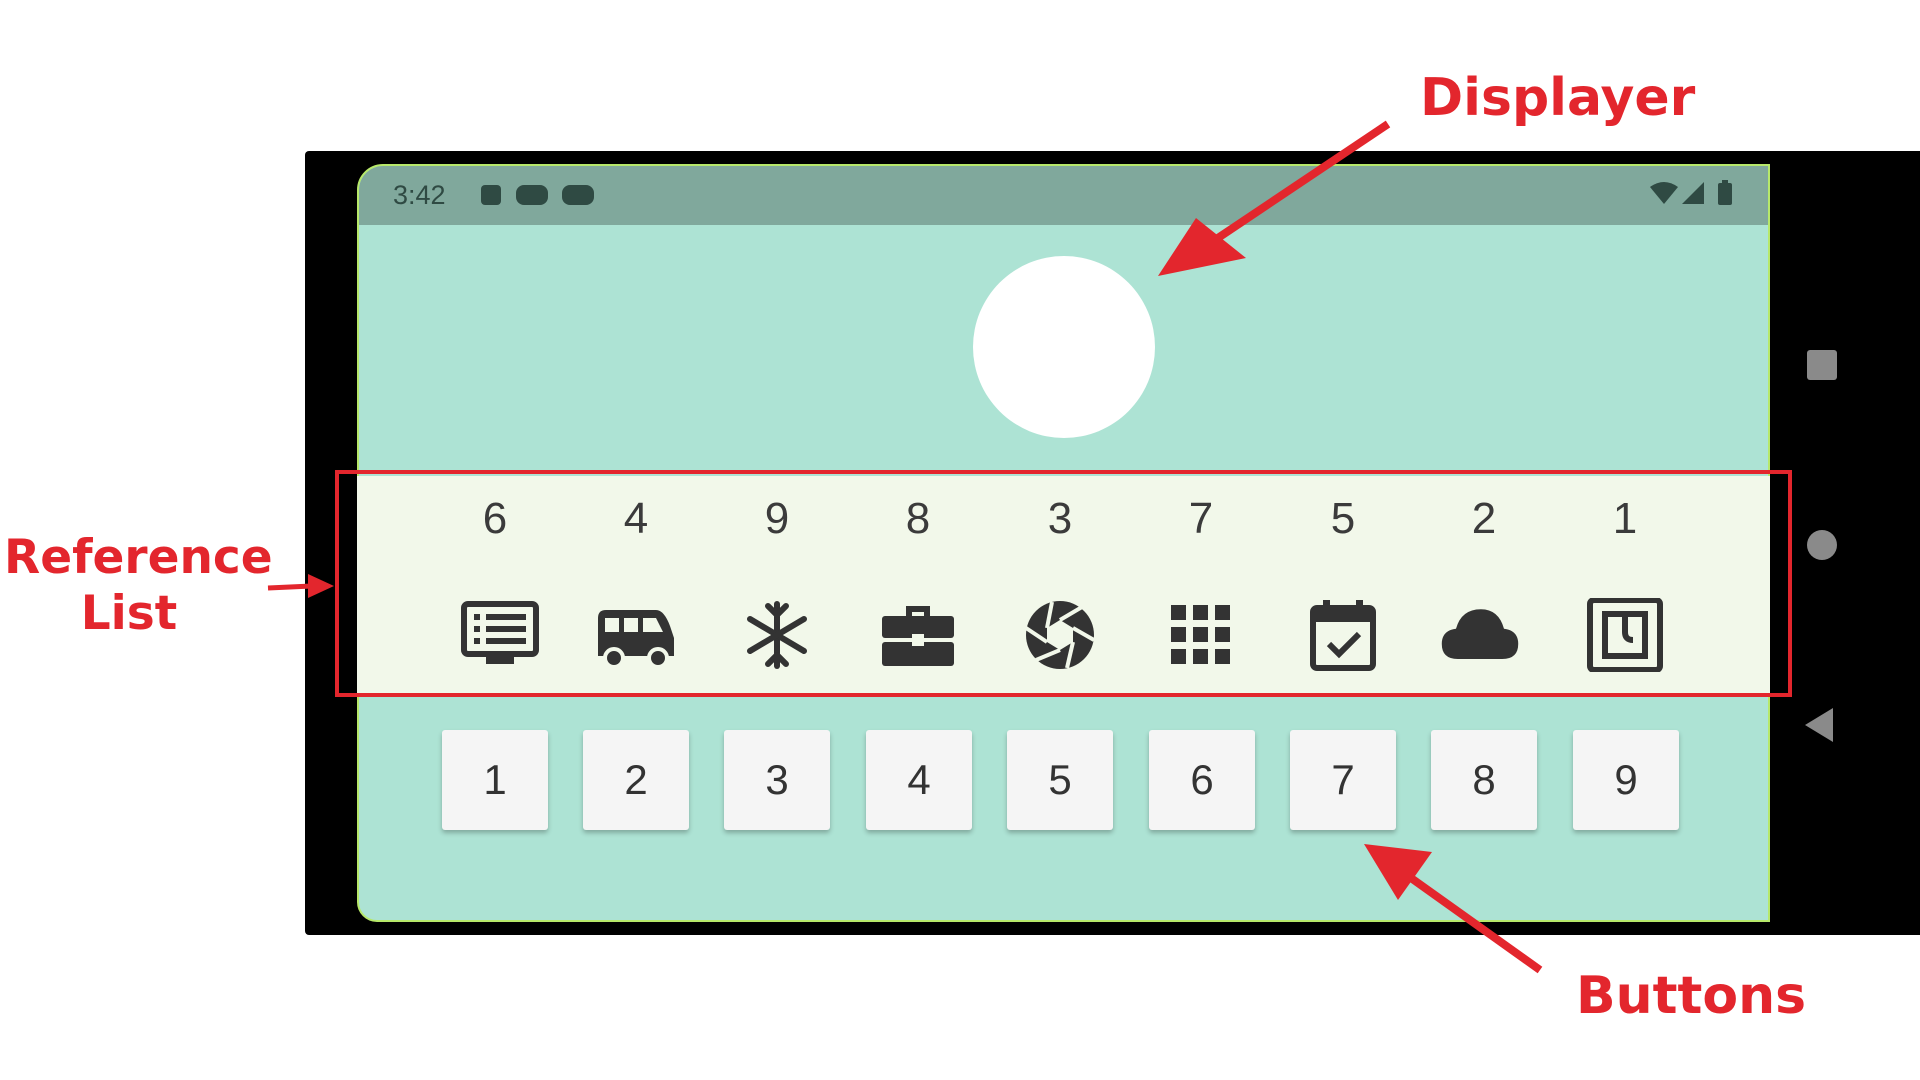  Describe the element at coordinates (1480, 634) in the screenshot. I see `cloud-icon` at that location.